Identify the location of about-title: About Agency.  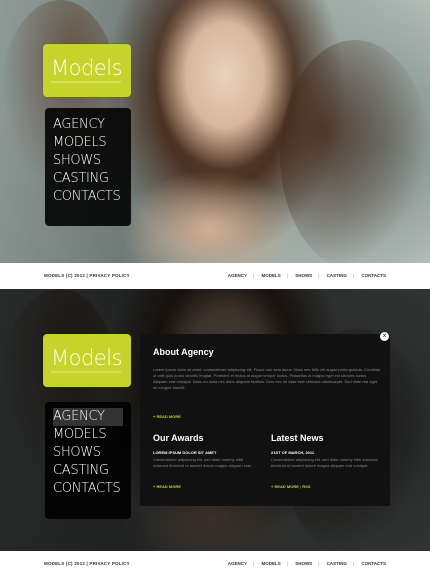
(183, 352).